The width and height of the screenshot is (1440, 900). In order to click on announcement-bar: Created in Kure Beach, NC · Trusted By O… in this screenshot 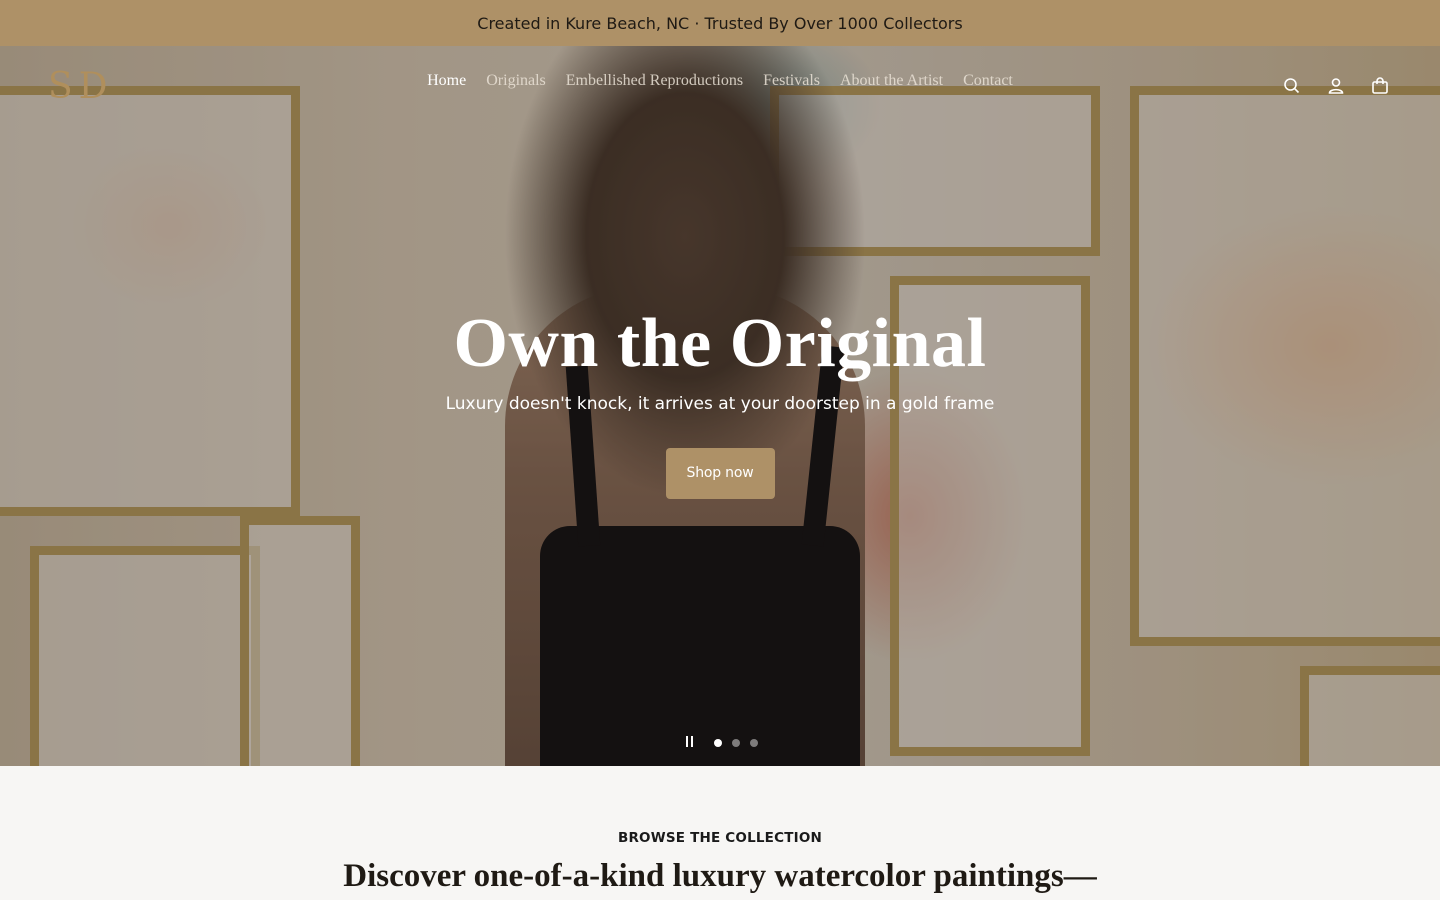, I will do `click(720, 23)`.